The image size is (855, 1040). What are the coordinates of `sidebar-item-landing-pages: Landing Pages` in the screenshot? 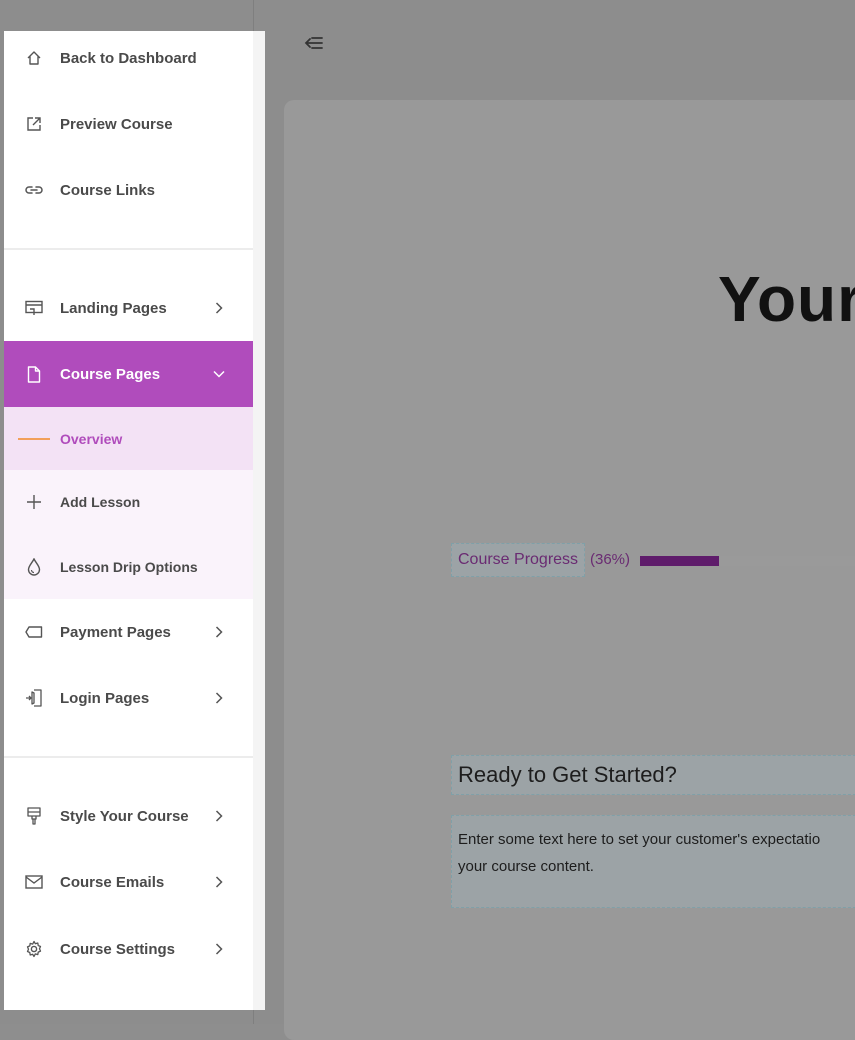 It's located at (128, 308).